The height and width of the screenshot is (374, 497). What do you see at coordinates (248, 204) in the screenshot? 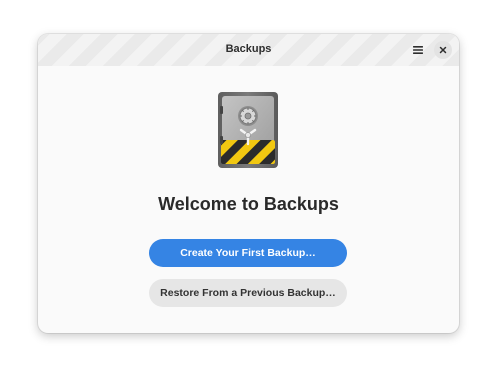
I see `welcome-heading: Welcome to Backups` at bounding box center [248, 204].